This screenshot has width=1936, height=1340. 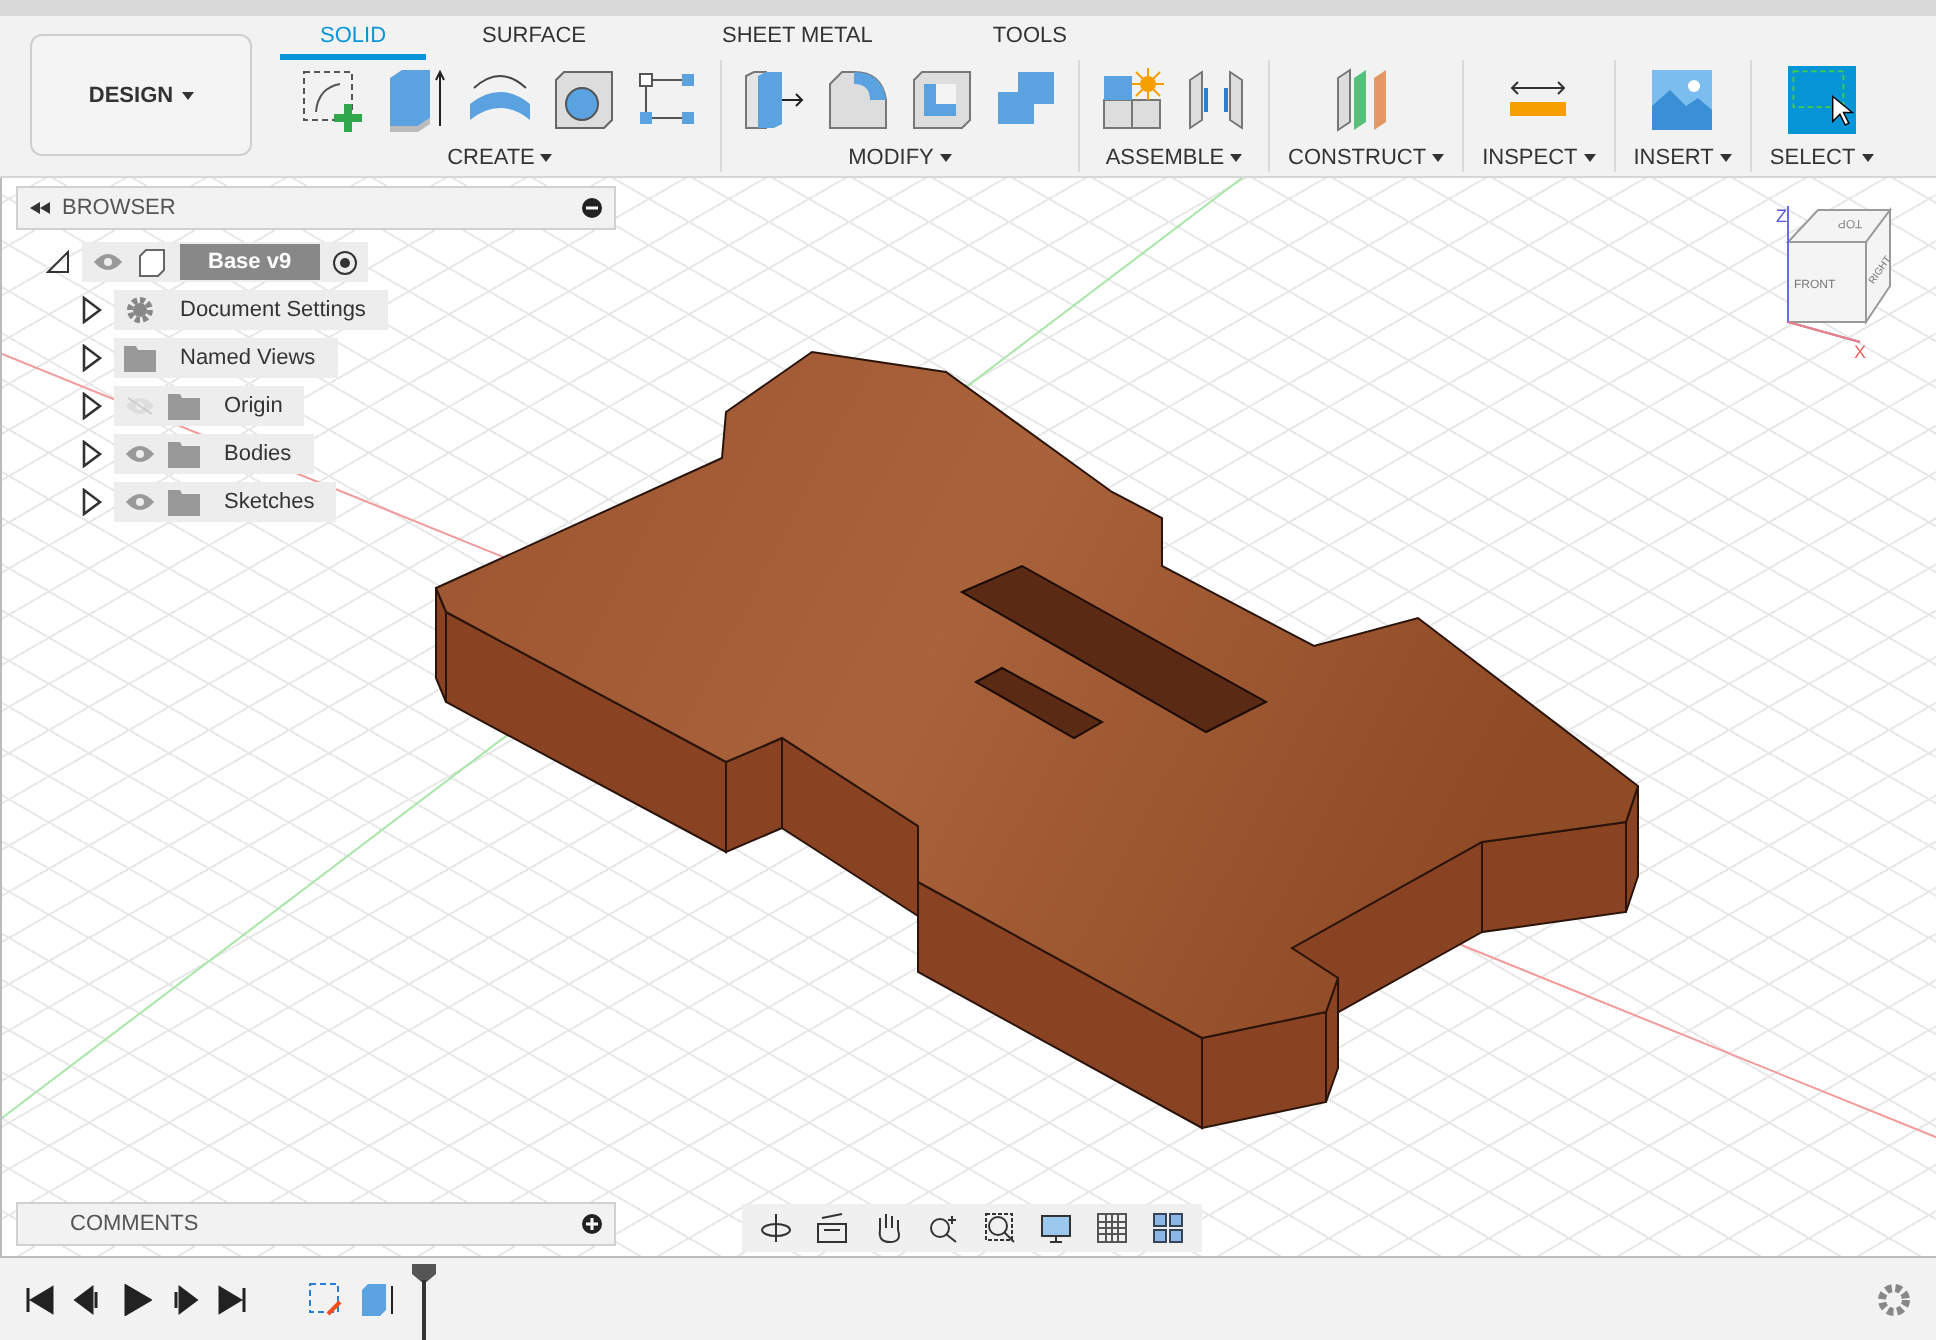 What do you see at coordinates (136, 1299) in the screenshot?
I see `play-icon` at bounding box center [136, 1299].